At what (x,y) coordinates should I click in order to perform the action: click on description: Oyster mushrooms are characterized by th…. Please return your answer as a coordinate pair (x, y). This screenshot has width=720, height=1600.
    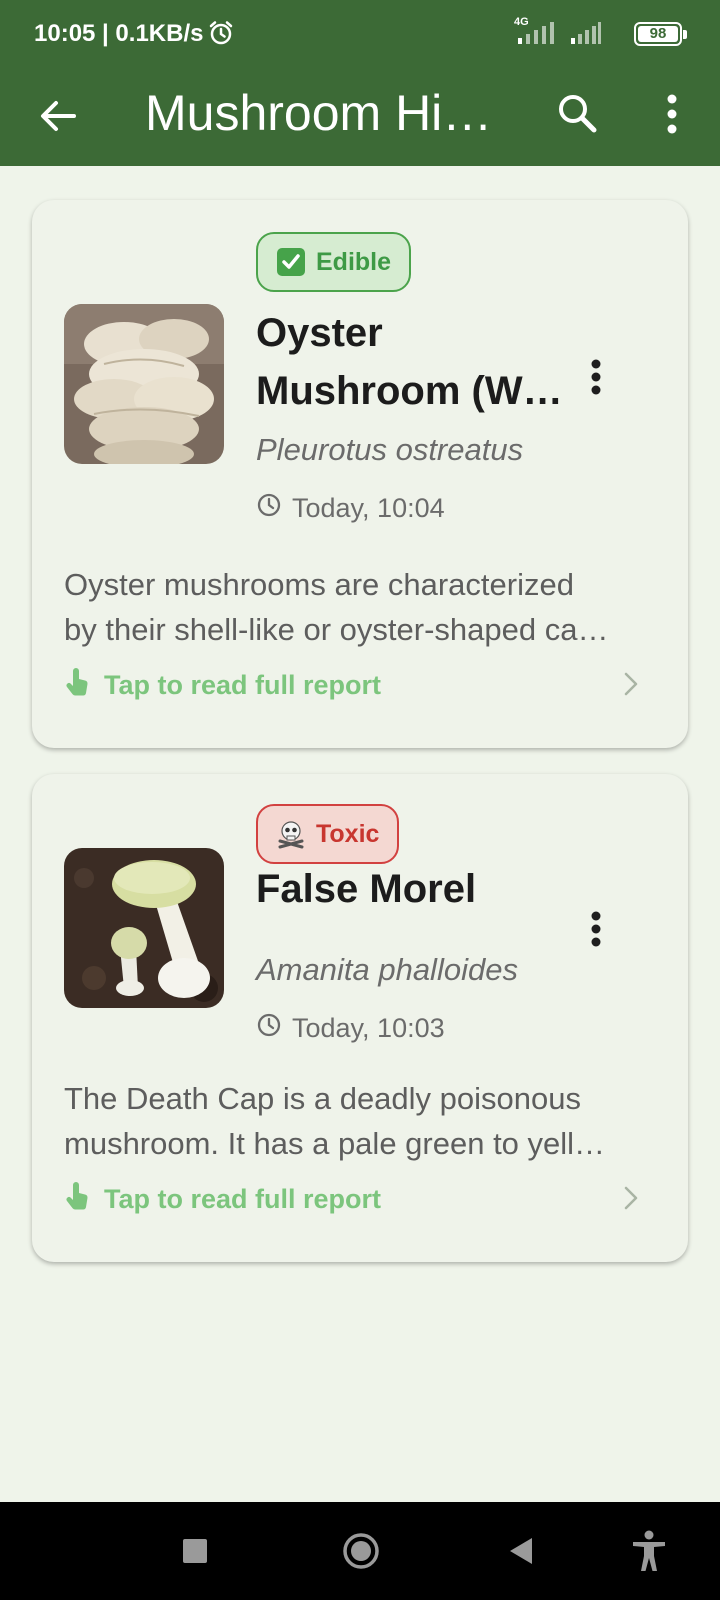
    Looking at the image, I should click on (360, 607).